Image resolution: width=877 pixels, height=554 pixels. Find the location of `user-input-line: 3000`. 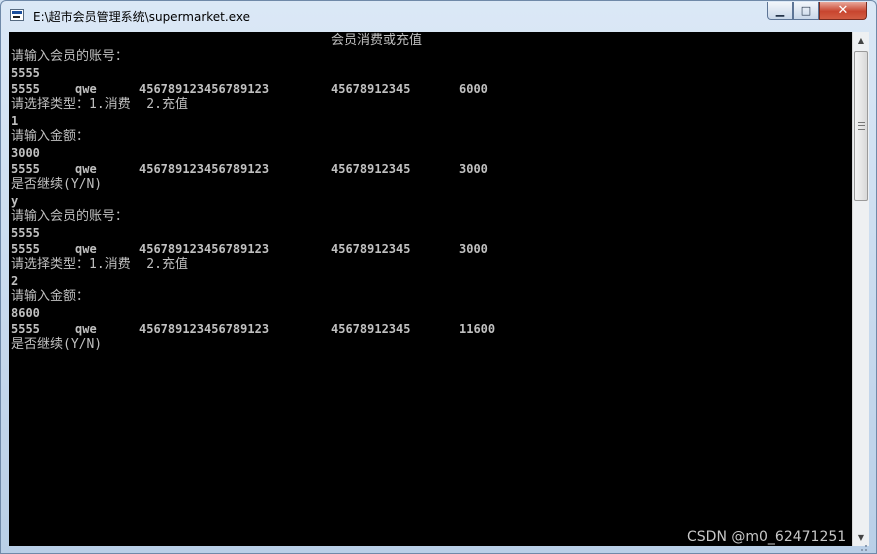

user-input-line: 3000 is located at coordinates (25, 153).